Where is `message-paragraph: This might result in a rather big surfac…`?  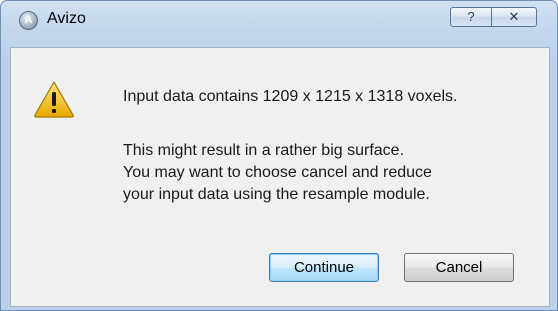 message-paragraph: This might result in a rather big surfac… is located at coordinates (277, 173).